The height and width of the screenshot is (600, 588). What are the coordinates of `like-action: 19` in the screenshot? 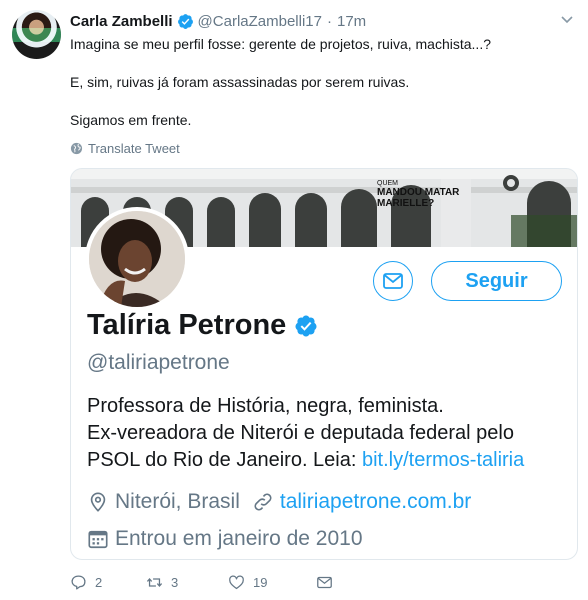 It's located at (272, 582).